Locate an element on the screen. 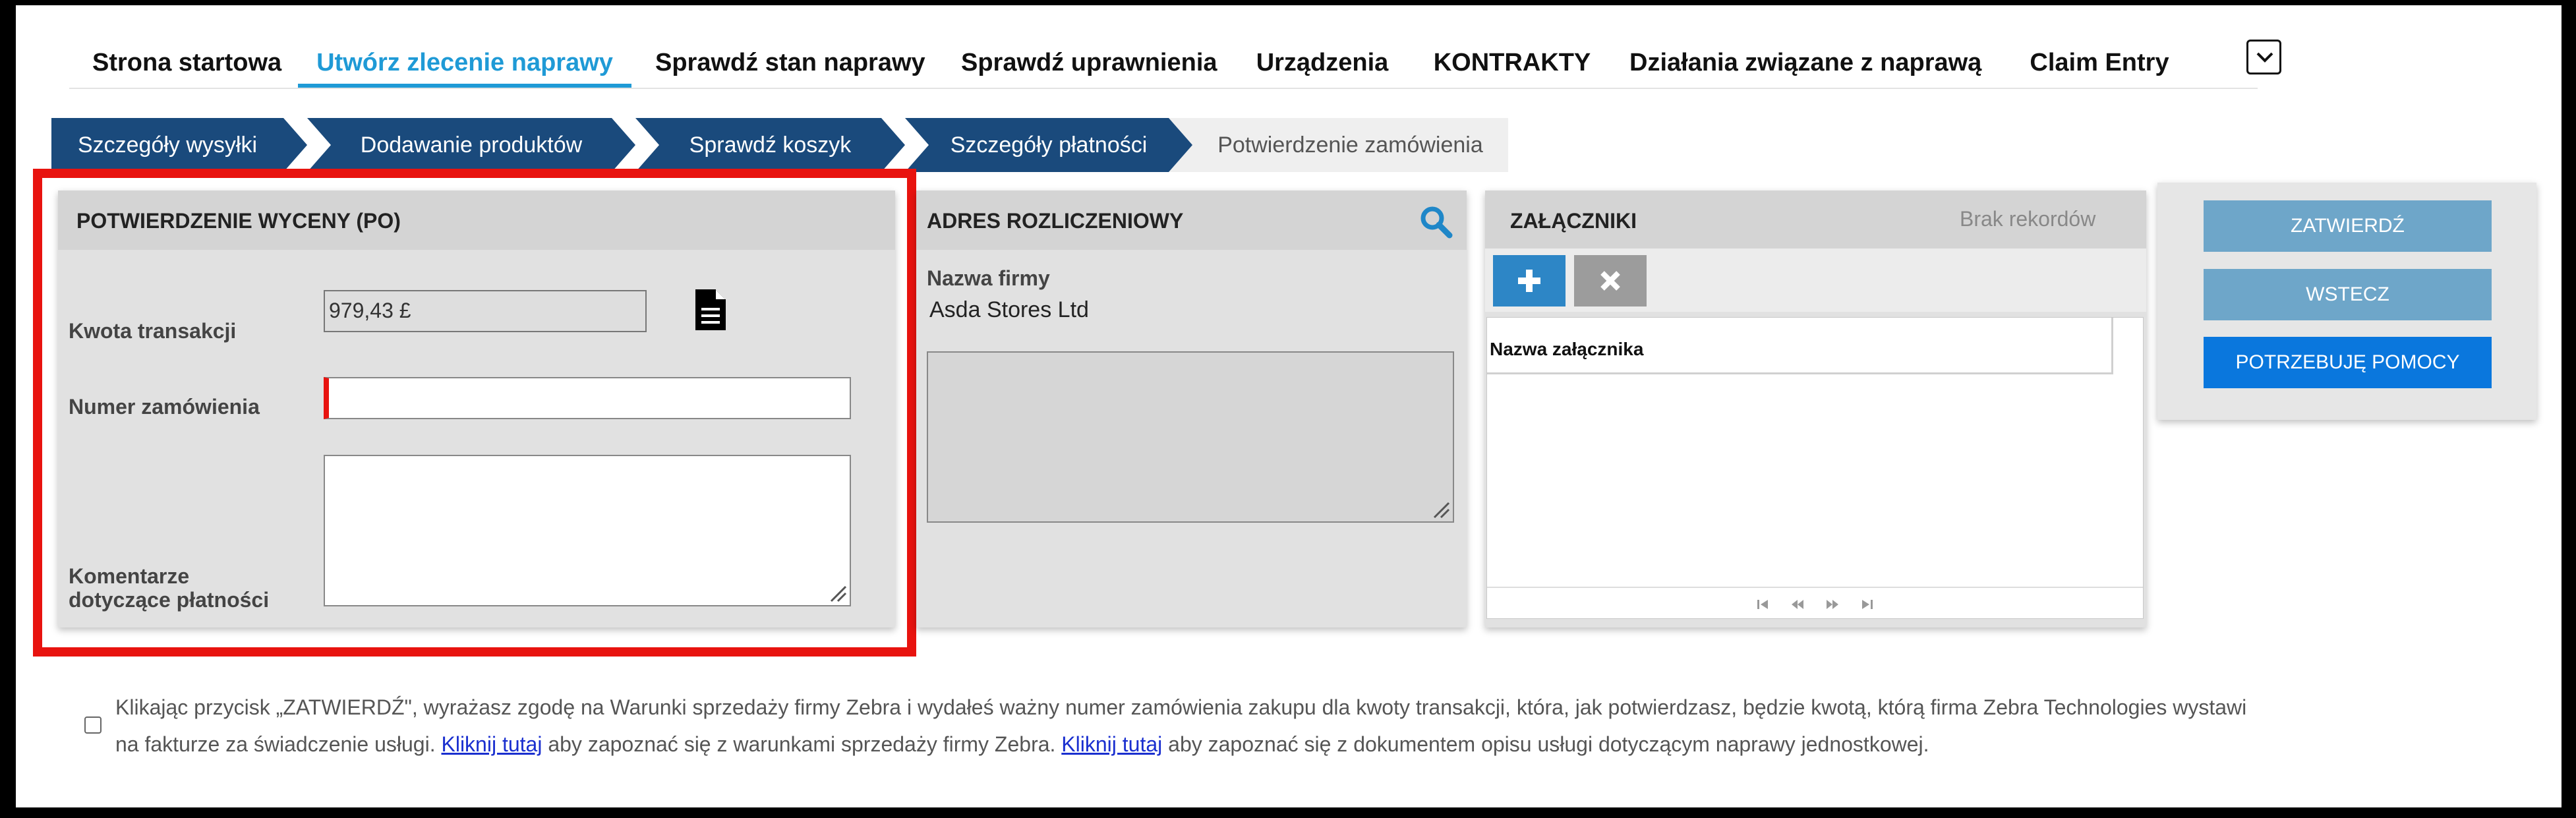 This screenshot has width=2576, height=818. step-payment-details: Szczegóły płatności is located at coordinates (1037, 145).